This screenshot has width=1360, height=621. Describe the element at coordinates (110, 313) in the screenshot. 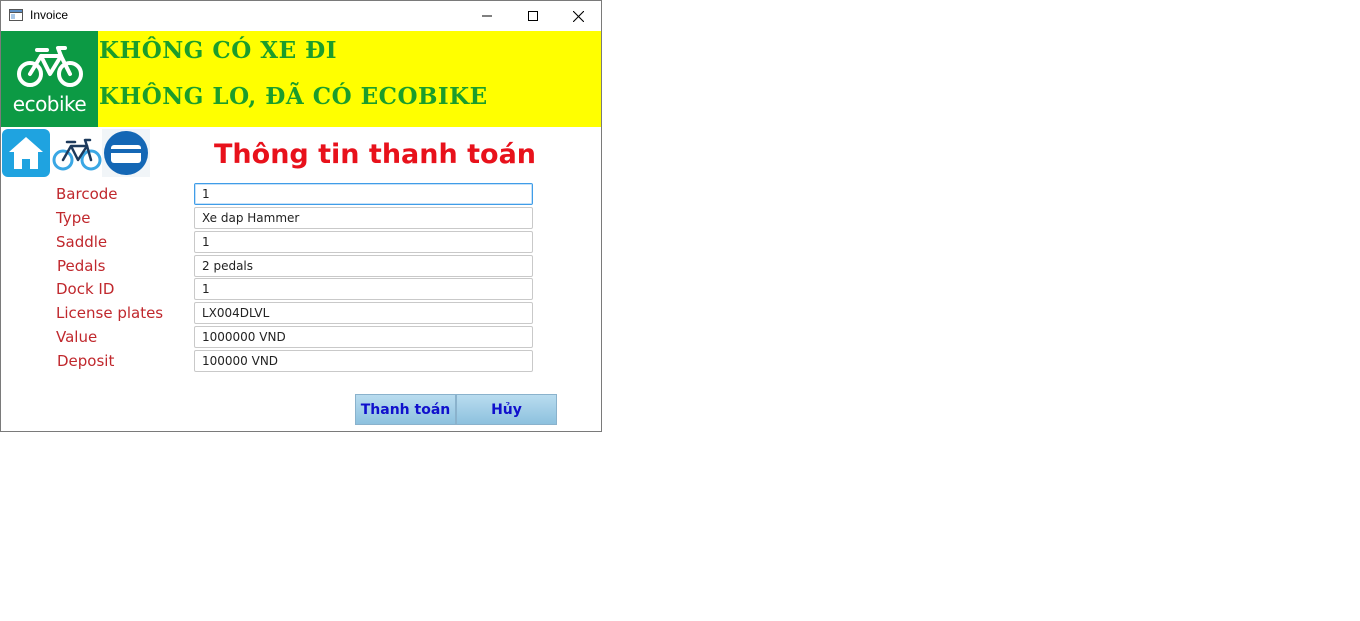

I see `license-plates-label: License plates` at that location.